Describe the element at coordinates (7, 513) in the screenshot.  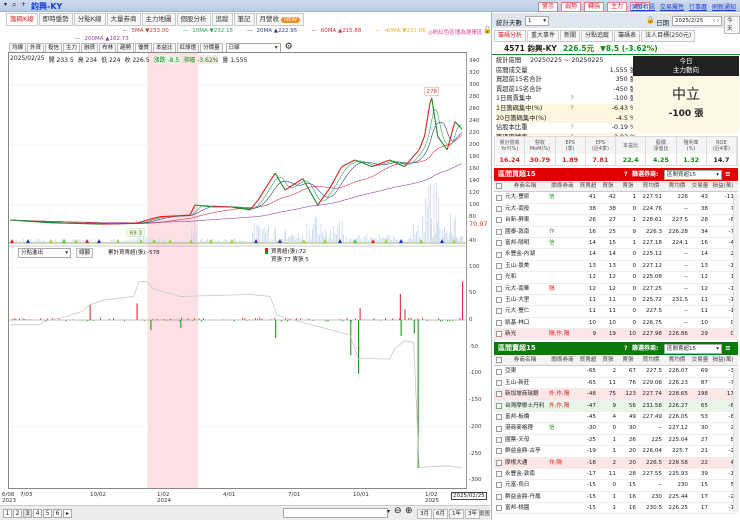
I see `page-tab: 1` at that location.